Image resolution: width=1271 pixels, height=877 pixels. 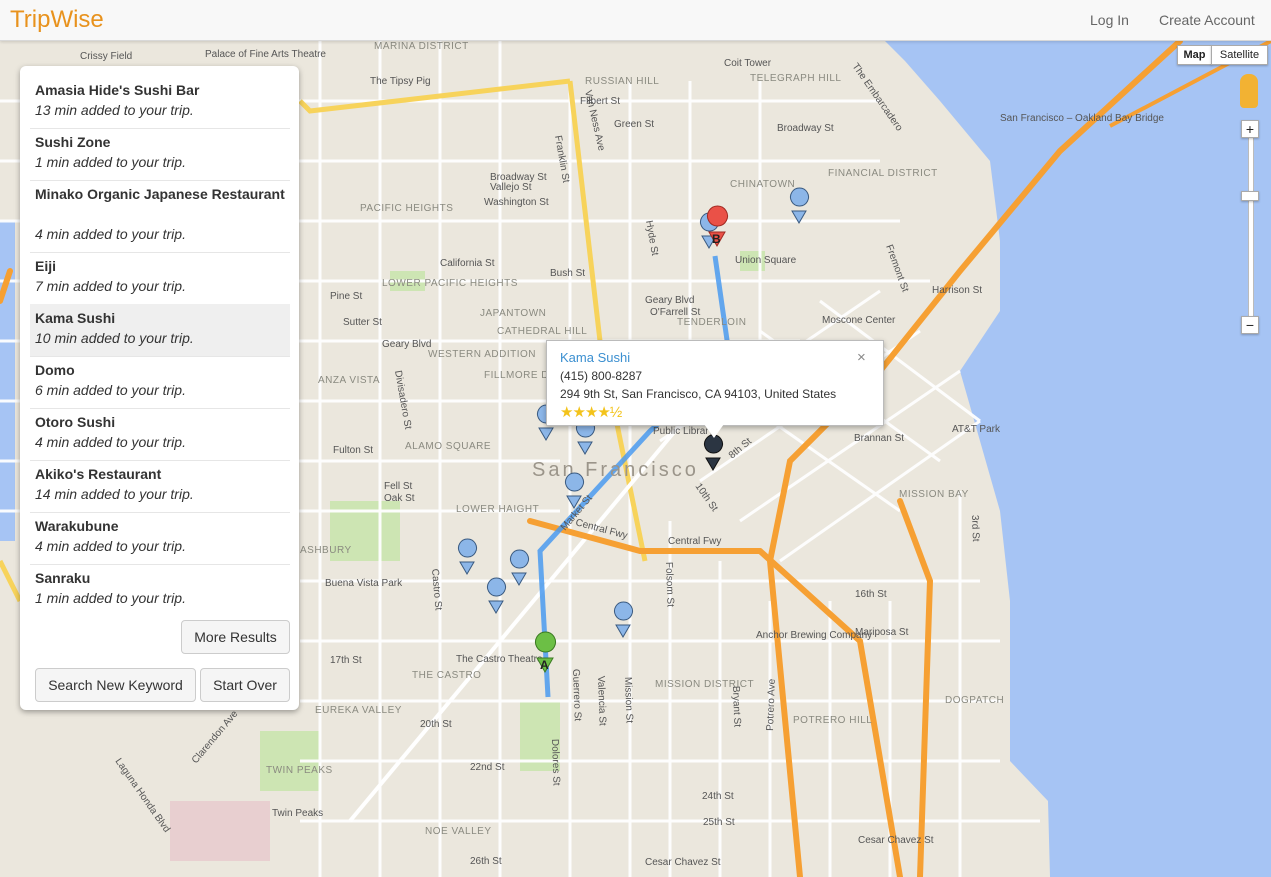 I want to click on svg-text: MISSION BAY, so click(x=934, y=494).